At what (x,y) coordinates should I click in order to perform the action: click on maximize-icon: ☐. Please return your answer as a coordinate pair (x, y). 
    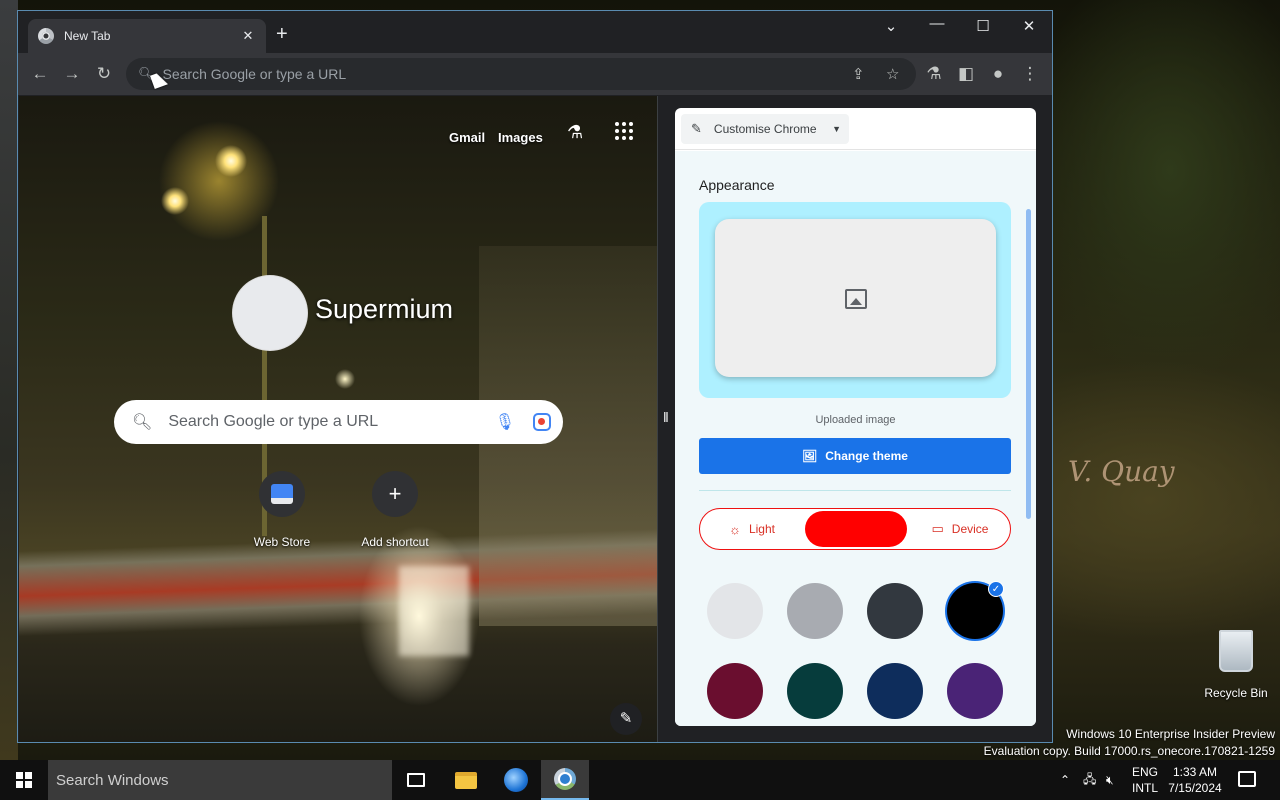
    Looking at the image, I should click on (983, 26).